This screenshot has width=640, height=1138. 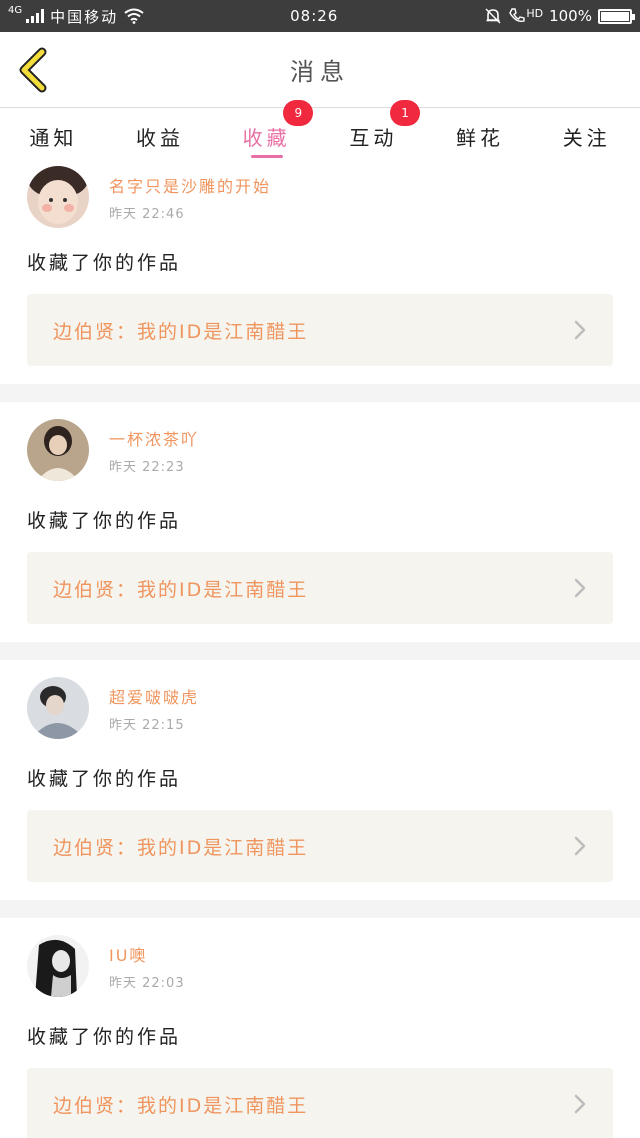 What do you see at coordinates (320, 961) in the screenshot?
I see `user-row: IU噢 昨天 22:03` at bounding box center [320, 961].